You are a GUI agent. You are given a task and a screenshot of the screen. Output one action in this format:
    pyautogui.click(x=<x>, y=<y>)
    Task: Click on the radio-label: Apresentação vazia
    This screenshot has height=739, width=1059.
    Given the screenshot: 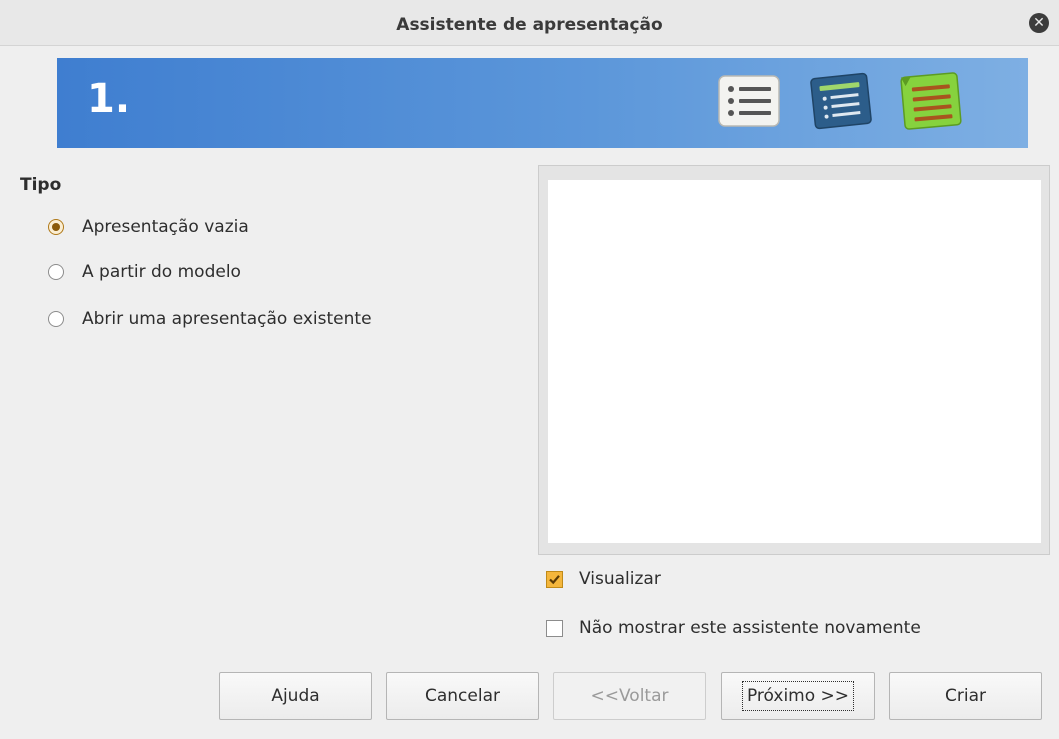 What is the action you would take?
    pyautogui.click(x=165, y=227)
    